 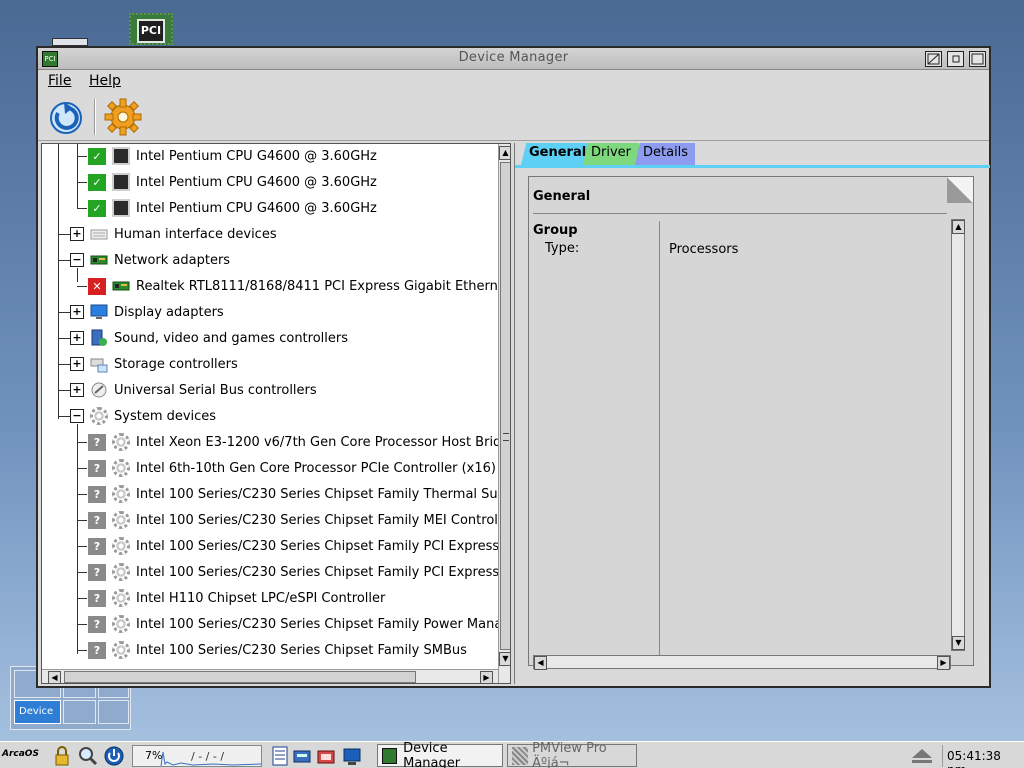 What do you see at coordinates (513, 59) in the screenshot?
I see `title-bar: PCI Device Manager` at bounding box center [513, 59].